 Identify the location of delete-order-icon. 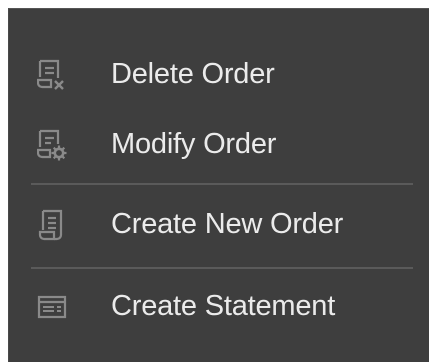
(52, 75).